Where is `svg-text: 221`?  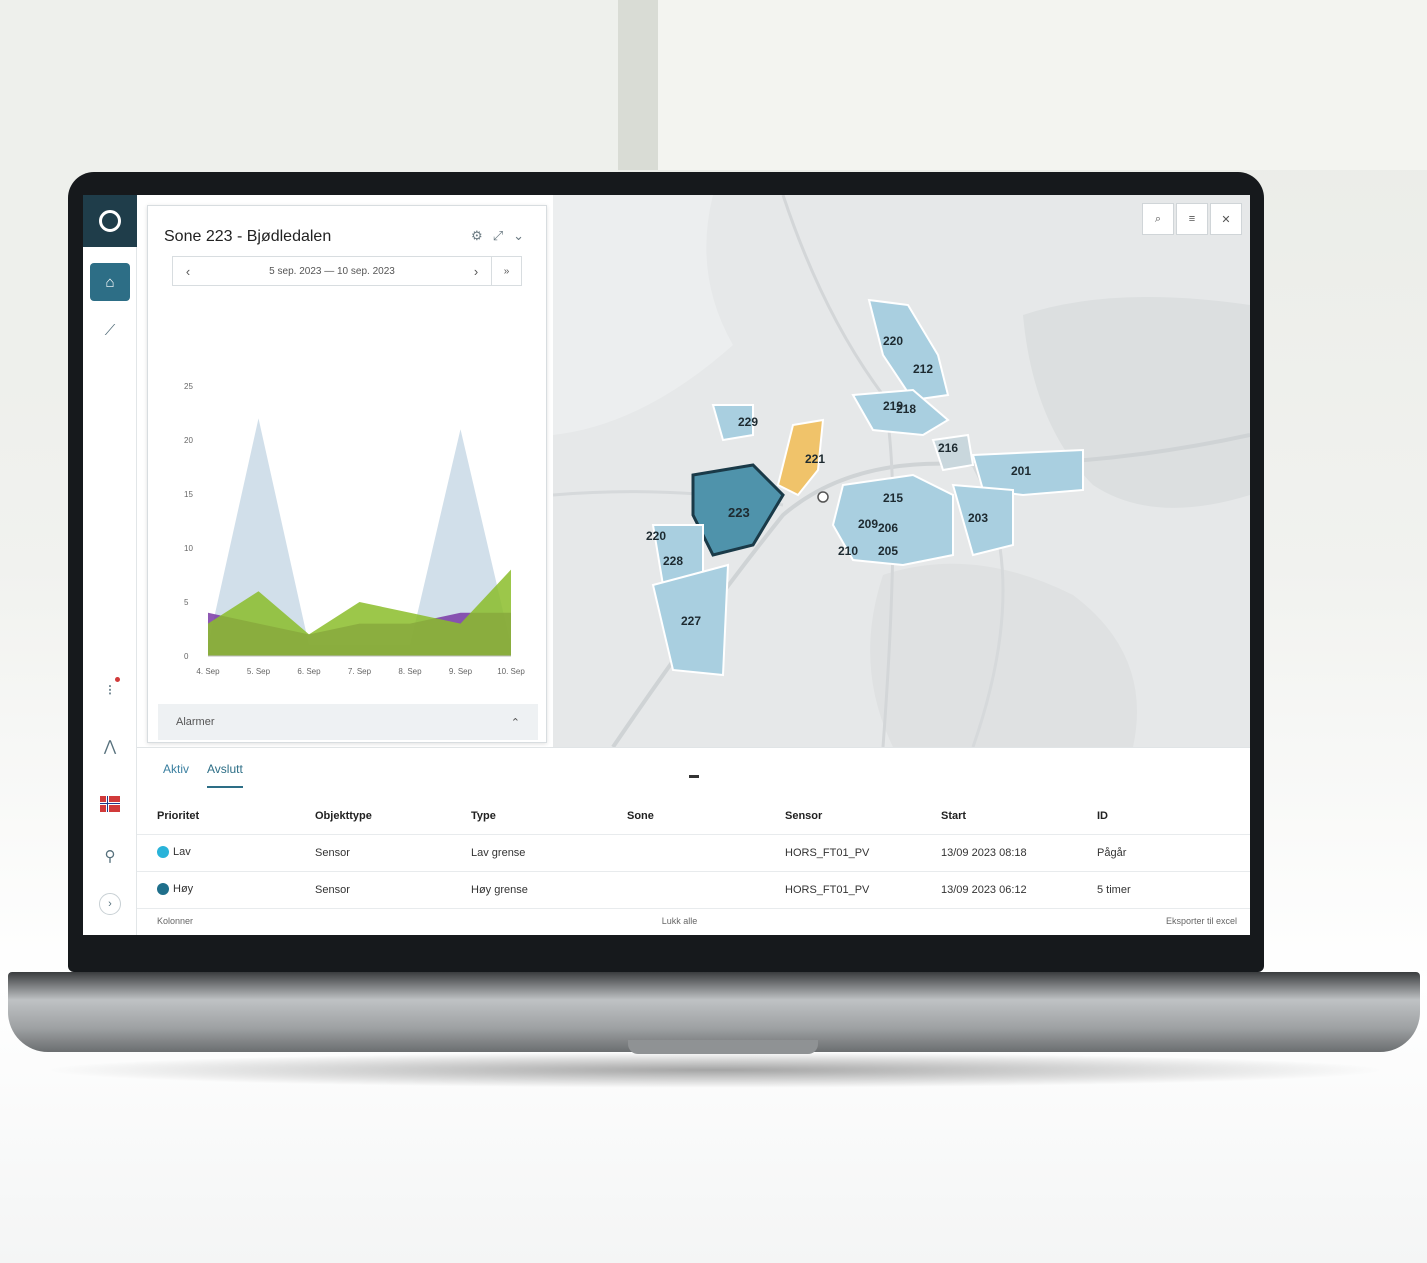
svg-text: 221 is located at coordinates (815, 459).